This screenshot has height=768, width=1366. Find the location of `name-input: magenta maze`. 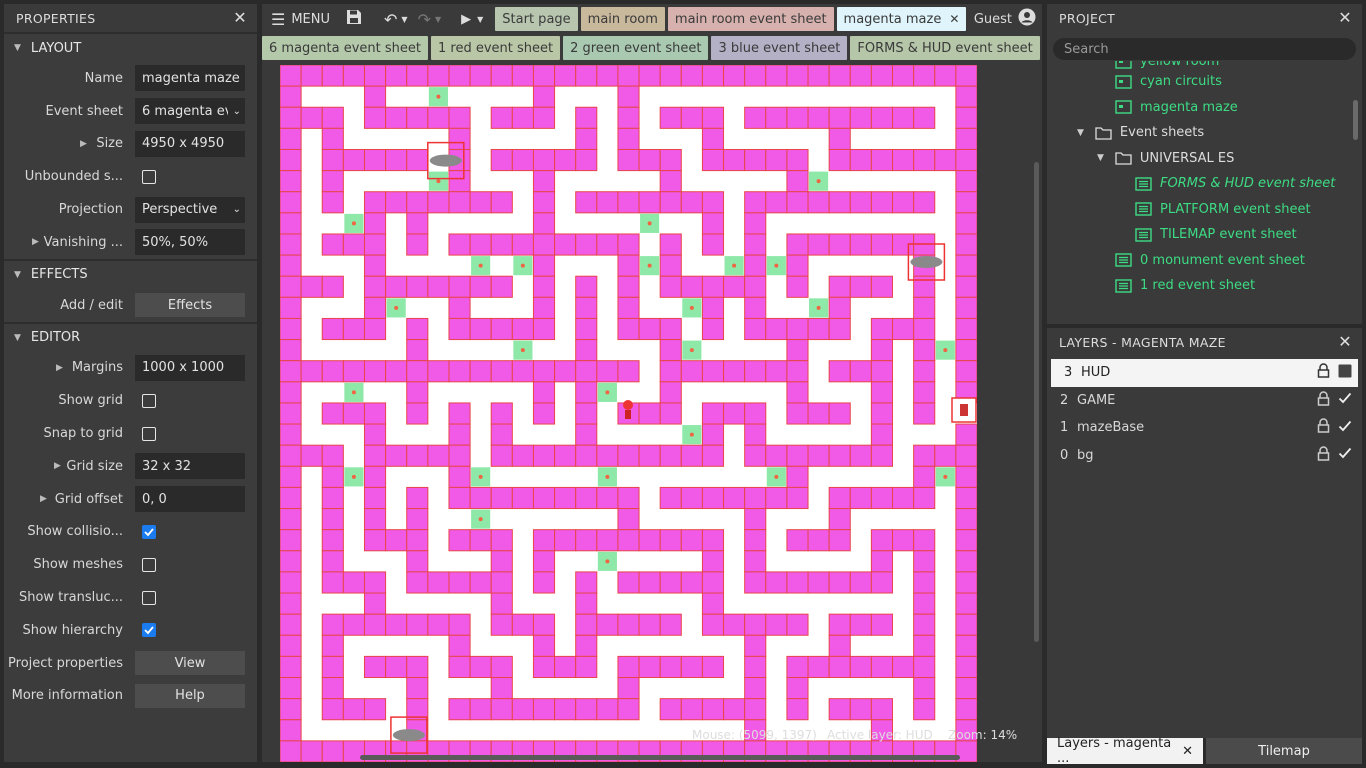

name-input: magenta maze is located at coordinates (190, 78).